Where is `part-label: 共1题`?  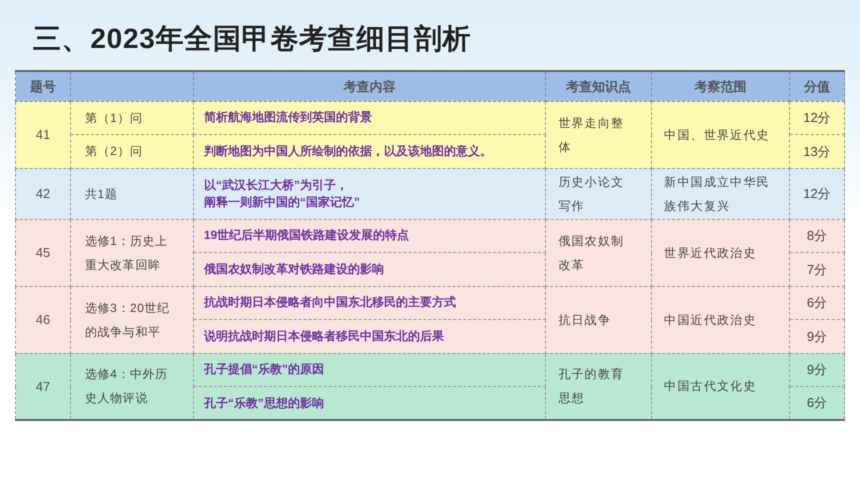 part-label: 共1题 is located at coordinates (101, 193).